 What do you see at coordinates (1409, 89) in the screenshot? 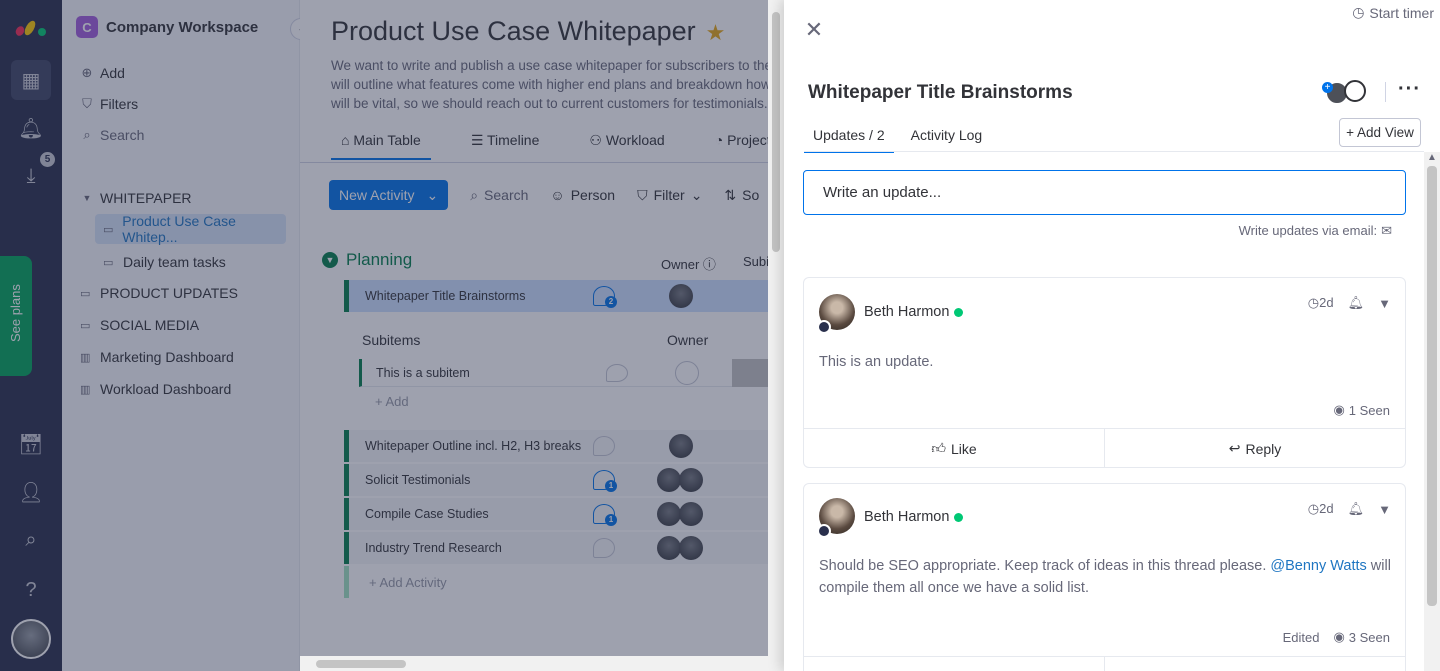
I see `more-options-icon: ···` at bounding box center [1409, 89].